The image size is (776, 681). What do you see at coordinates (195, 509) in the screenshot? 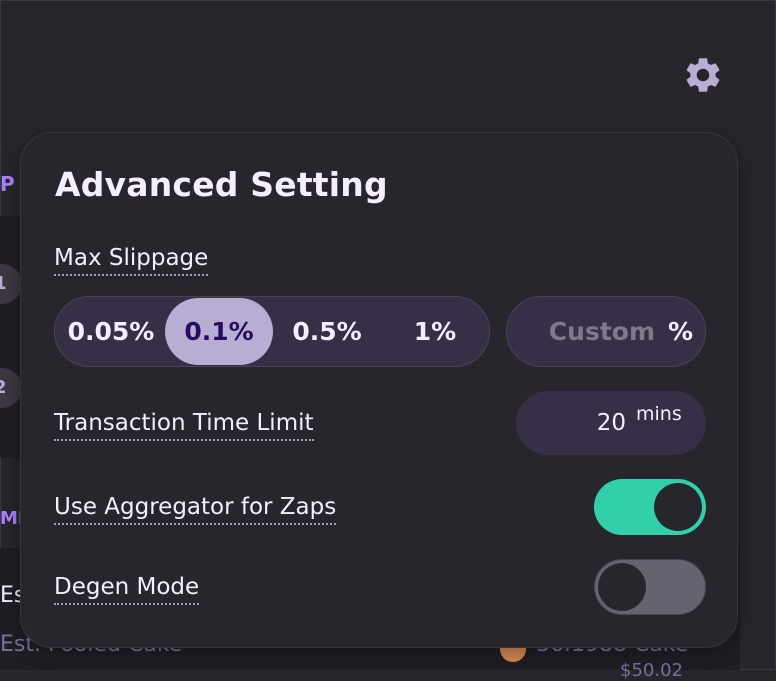
I see `use-aggregator-label: Use Aggregator for Zaps` at bounding box center [195, 509].